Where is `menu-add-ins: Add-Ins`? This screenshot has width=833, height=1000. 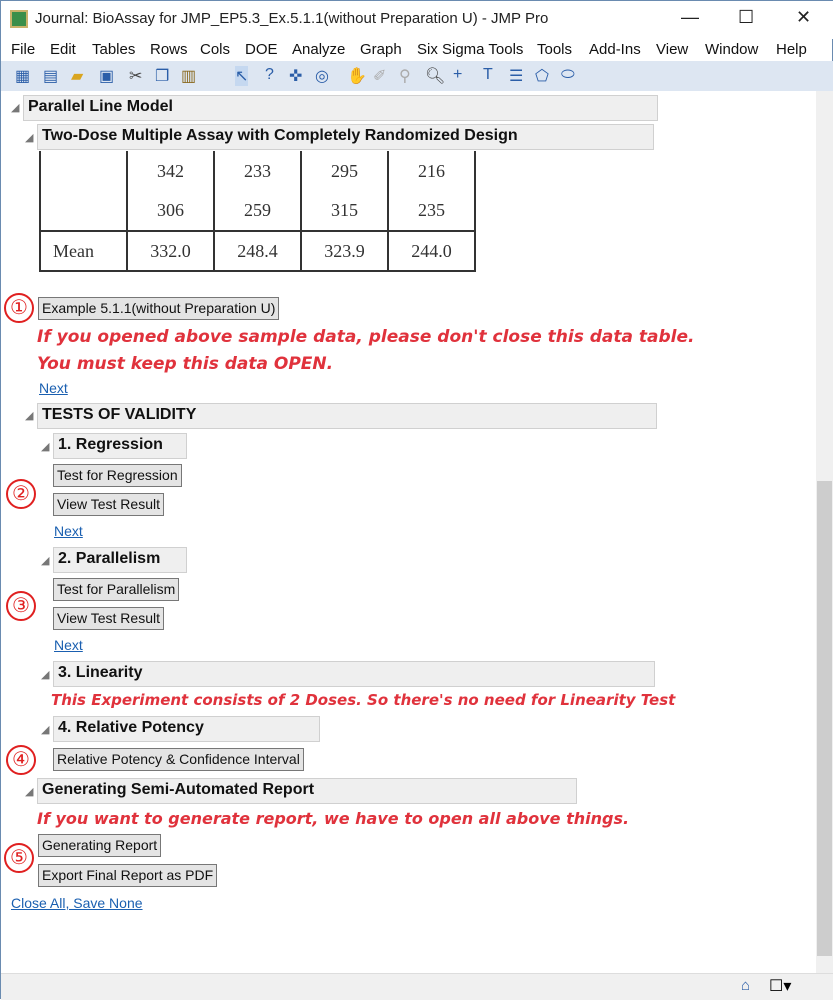 menu-add-ins: Add-Ins is located at coordinates (615, 49).